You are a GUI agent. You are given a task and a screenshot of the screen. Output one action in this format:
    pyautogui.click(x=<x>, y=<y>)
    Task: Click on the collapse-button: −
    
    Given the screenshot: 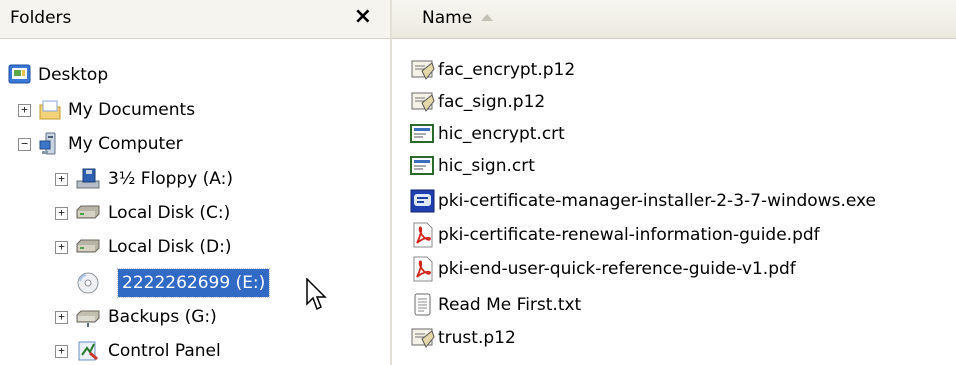 What is the action you would take?
    pyautogui.click(x=24, y=144)
    